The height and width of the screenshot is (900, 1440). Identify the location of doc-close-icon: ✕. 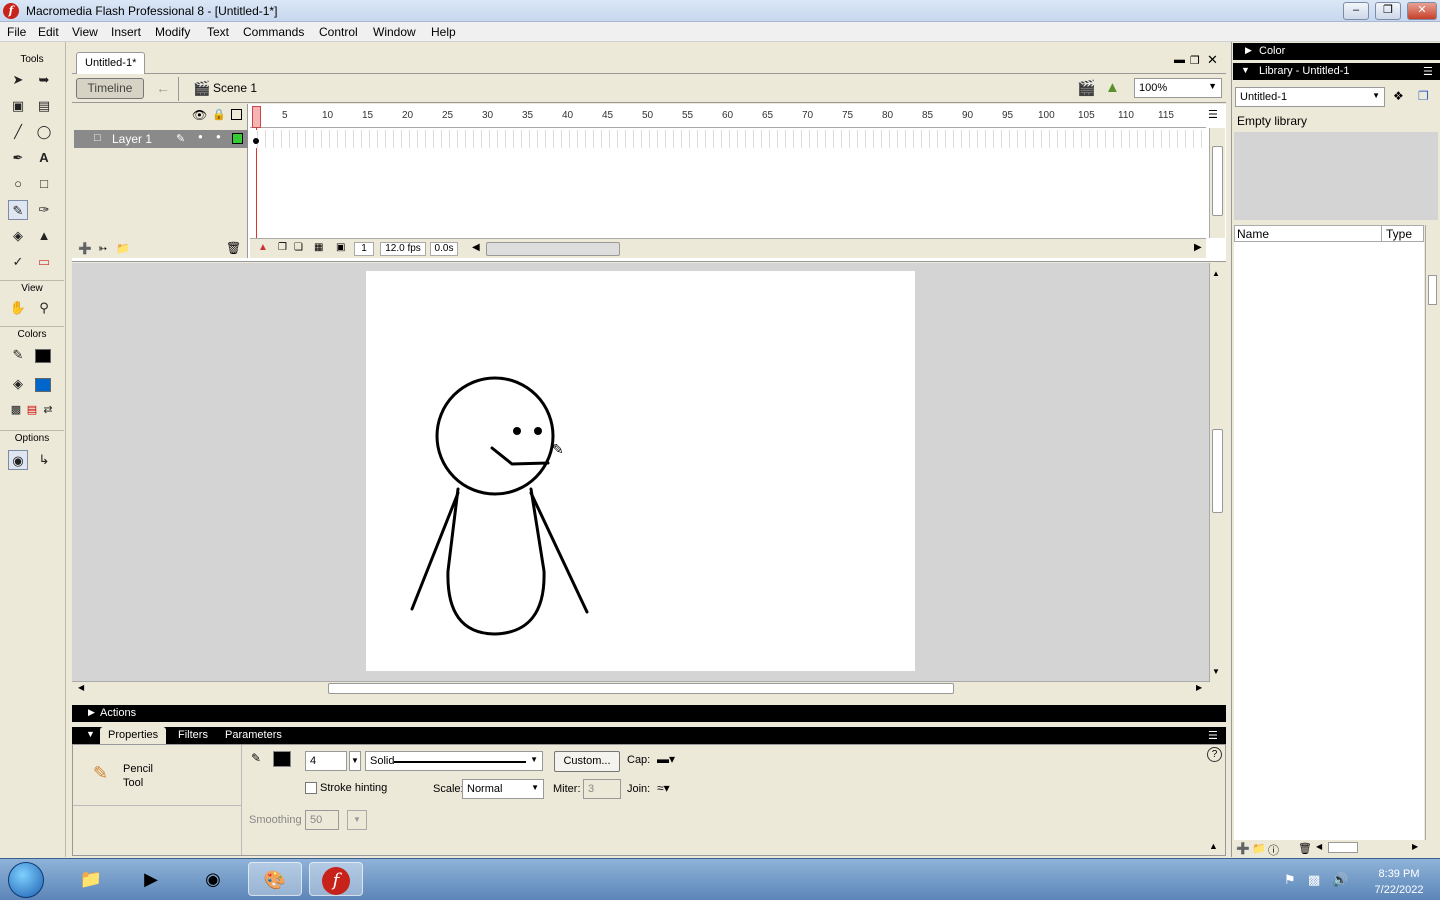
(1212, 60).